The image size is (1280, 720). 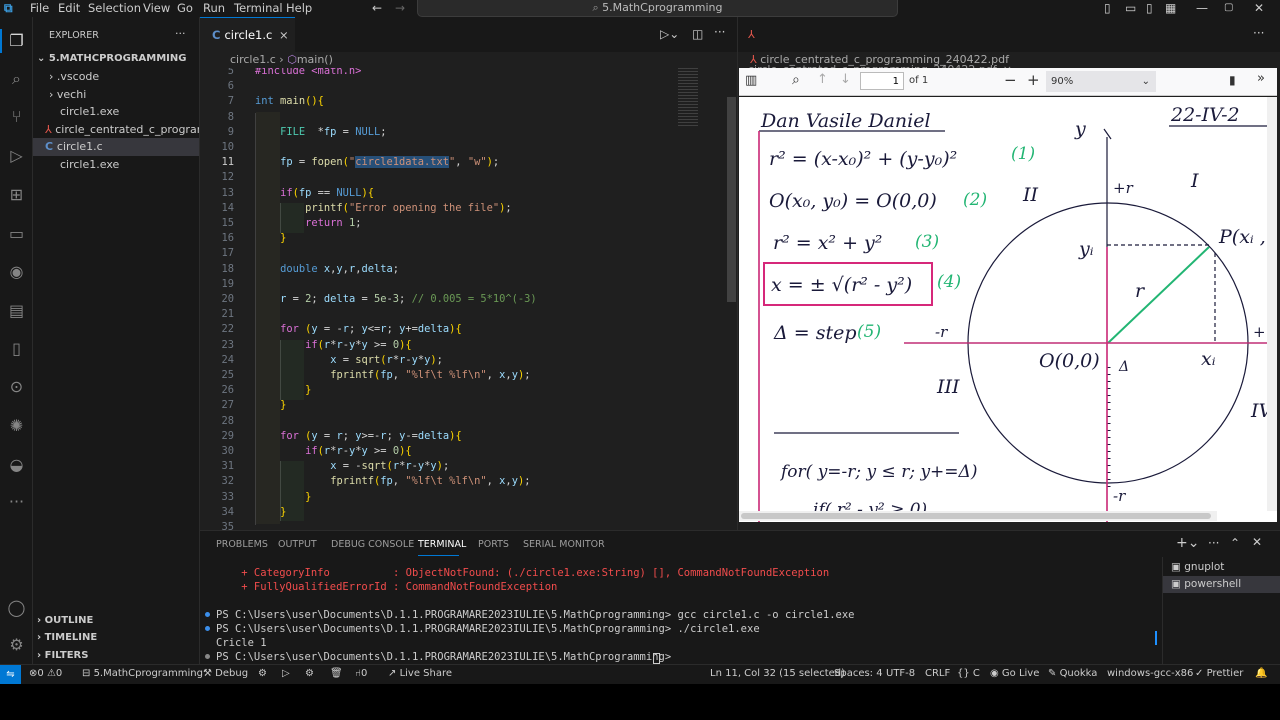 I want to click on back-arrow-icon: ←, so click(x=377, y=8).